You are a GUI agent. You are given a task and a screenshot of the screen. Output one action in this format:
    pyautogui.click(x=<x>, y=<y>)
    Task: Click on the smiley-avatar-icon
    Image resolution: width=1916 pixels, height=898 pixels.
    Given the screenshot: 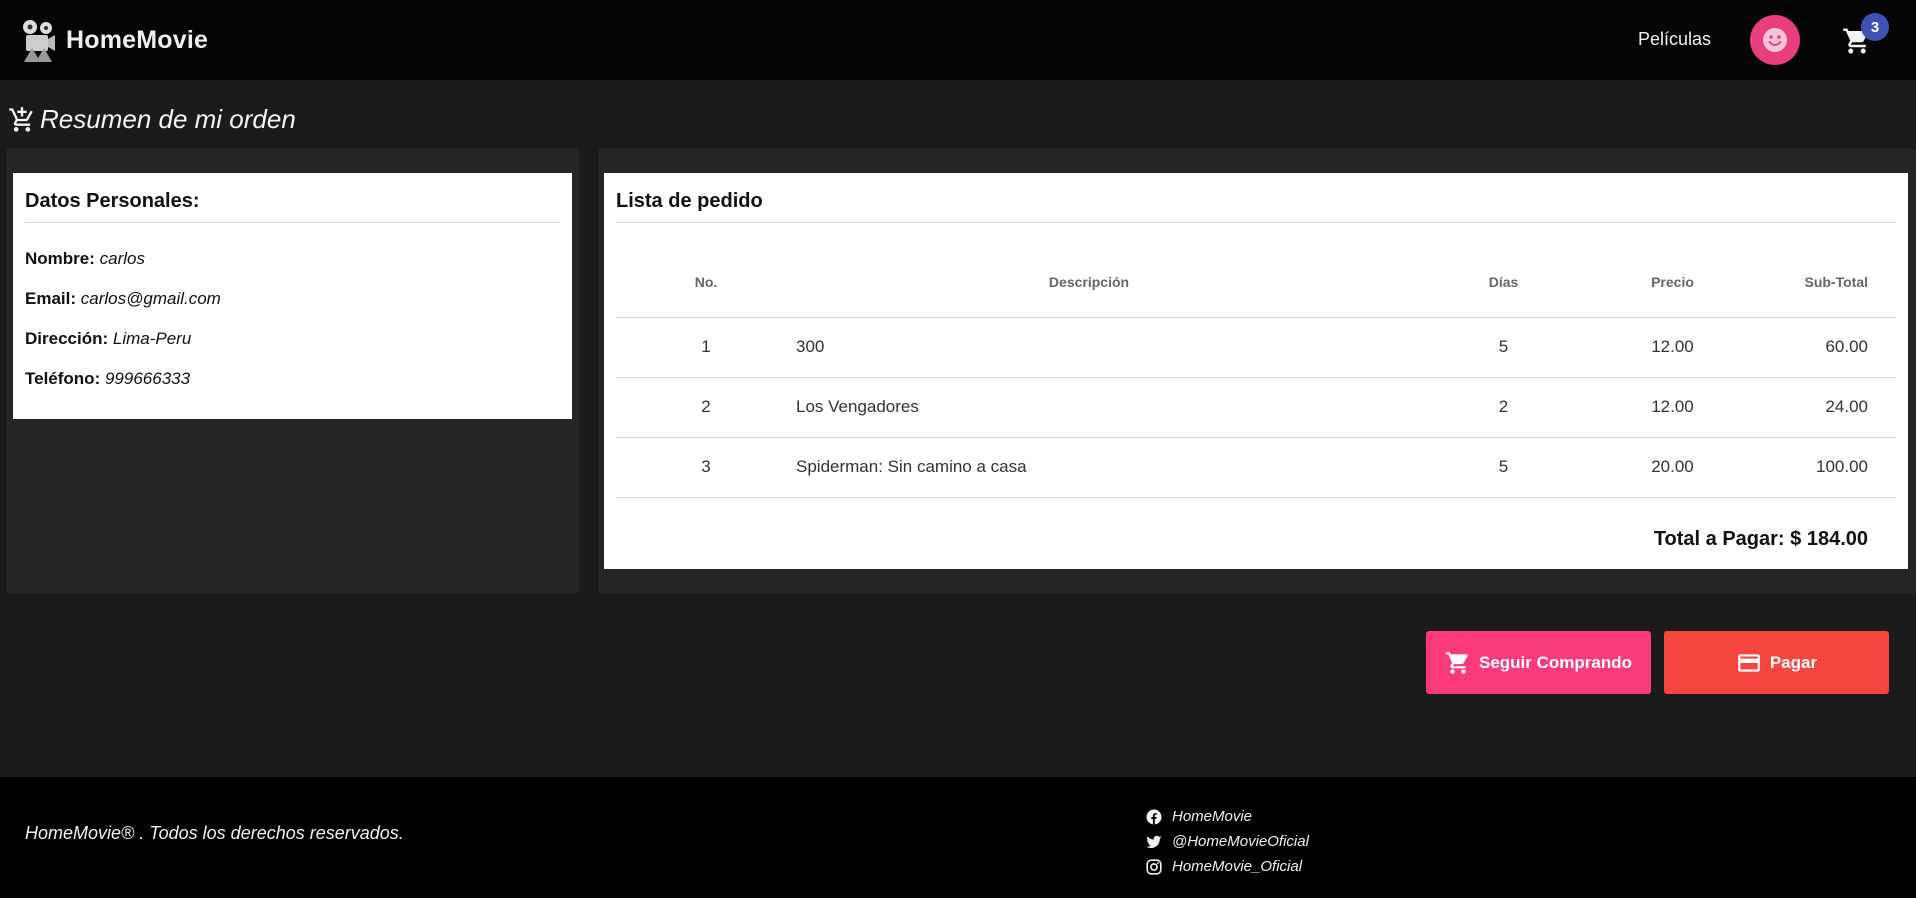 What is the action you would take?
    pyautogui.click(x=1775, y=40)
    